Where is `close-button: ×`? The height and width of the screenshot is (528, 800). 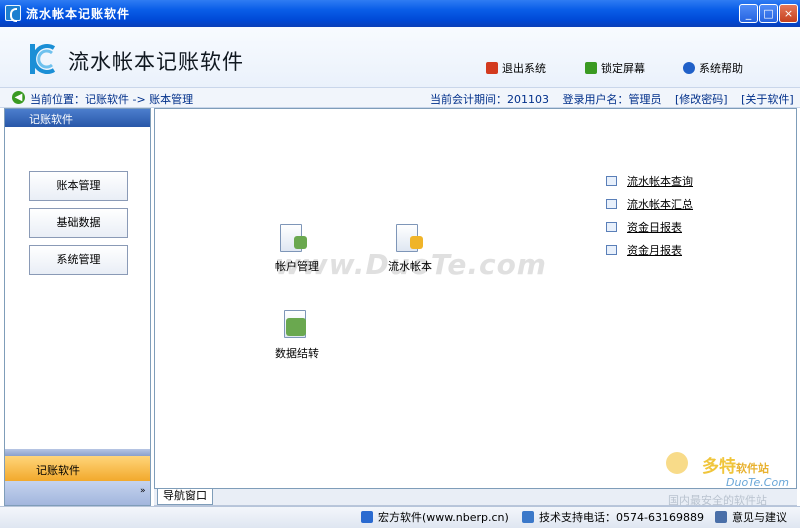
close-button: × is located at coordinates (788, 13).